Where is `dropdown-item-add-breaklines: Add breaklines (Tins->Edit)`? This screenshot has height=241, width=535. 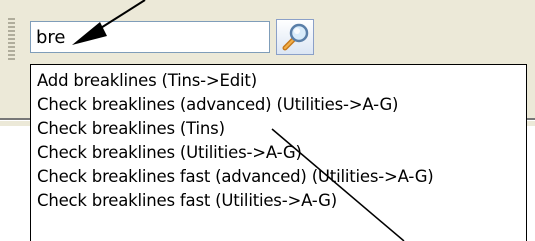
dropdown-item-add-breaklines: Add breaklines (Tins->Edit) is located at coordinates (278, 81).